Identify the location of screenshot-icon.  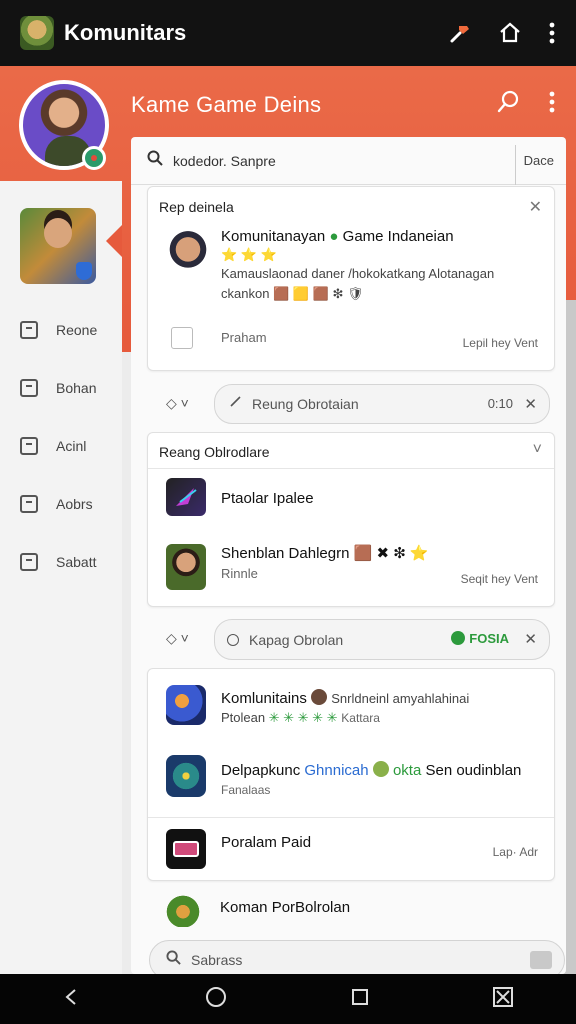
(503, 999).